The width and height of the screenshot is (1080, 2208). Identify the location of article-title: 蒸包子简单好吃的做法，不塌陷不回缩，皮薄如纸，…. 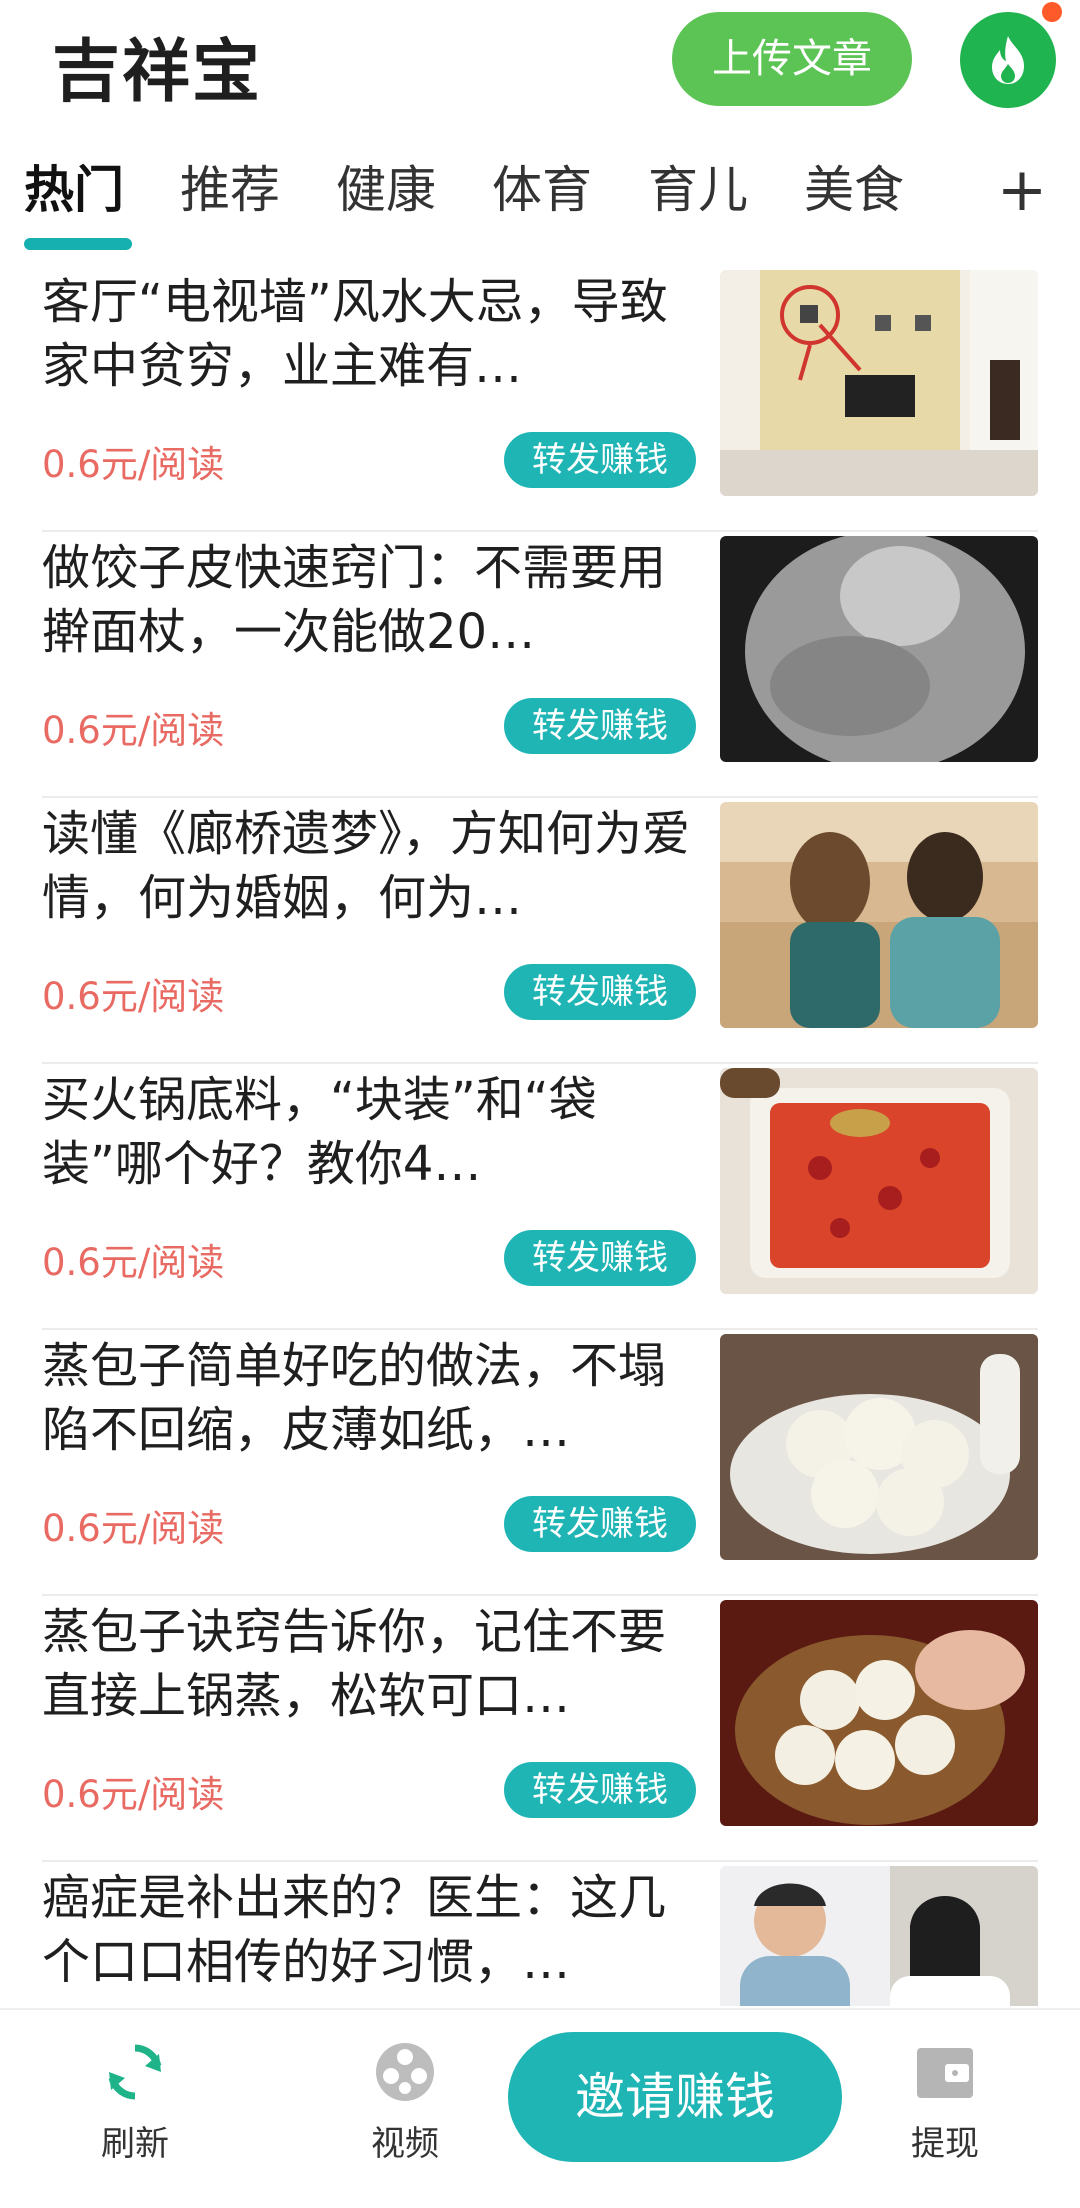
(367, 1398).